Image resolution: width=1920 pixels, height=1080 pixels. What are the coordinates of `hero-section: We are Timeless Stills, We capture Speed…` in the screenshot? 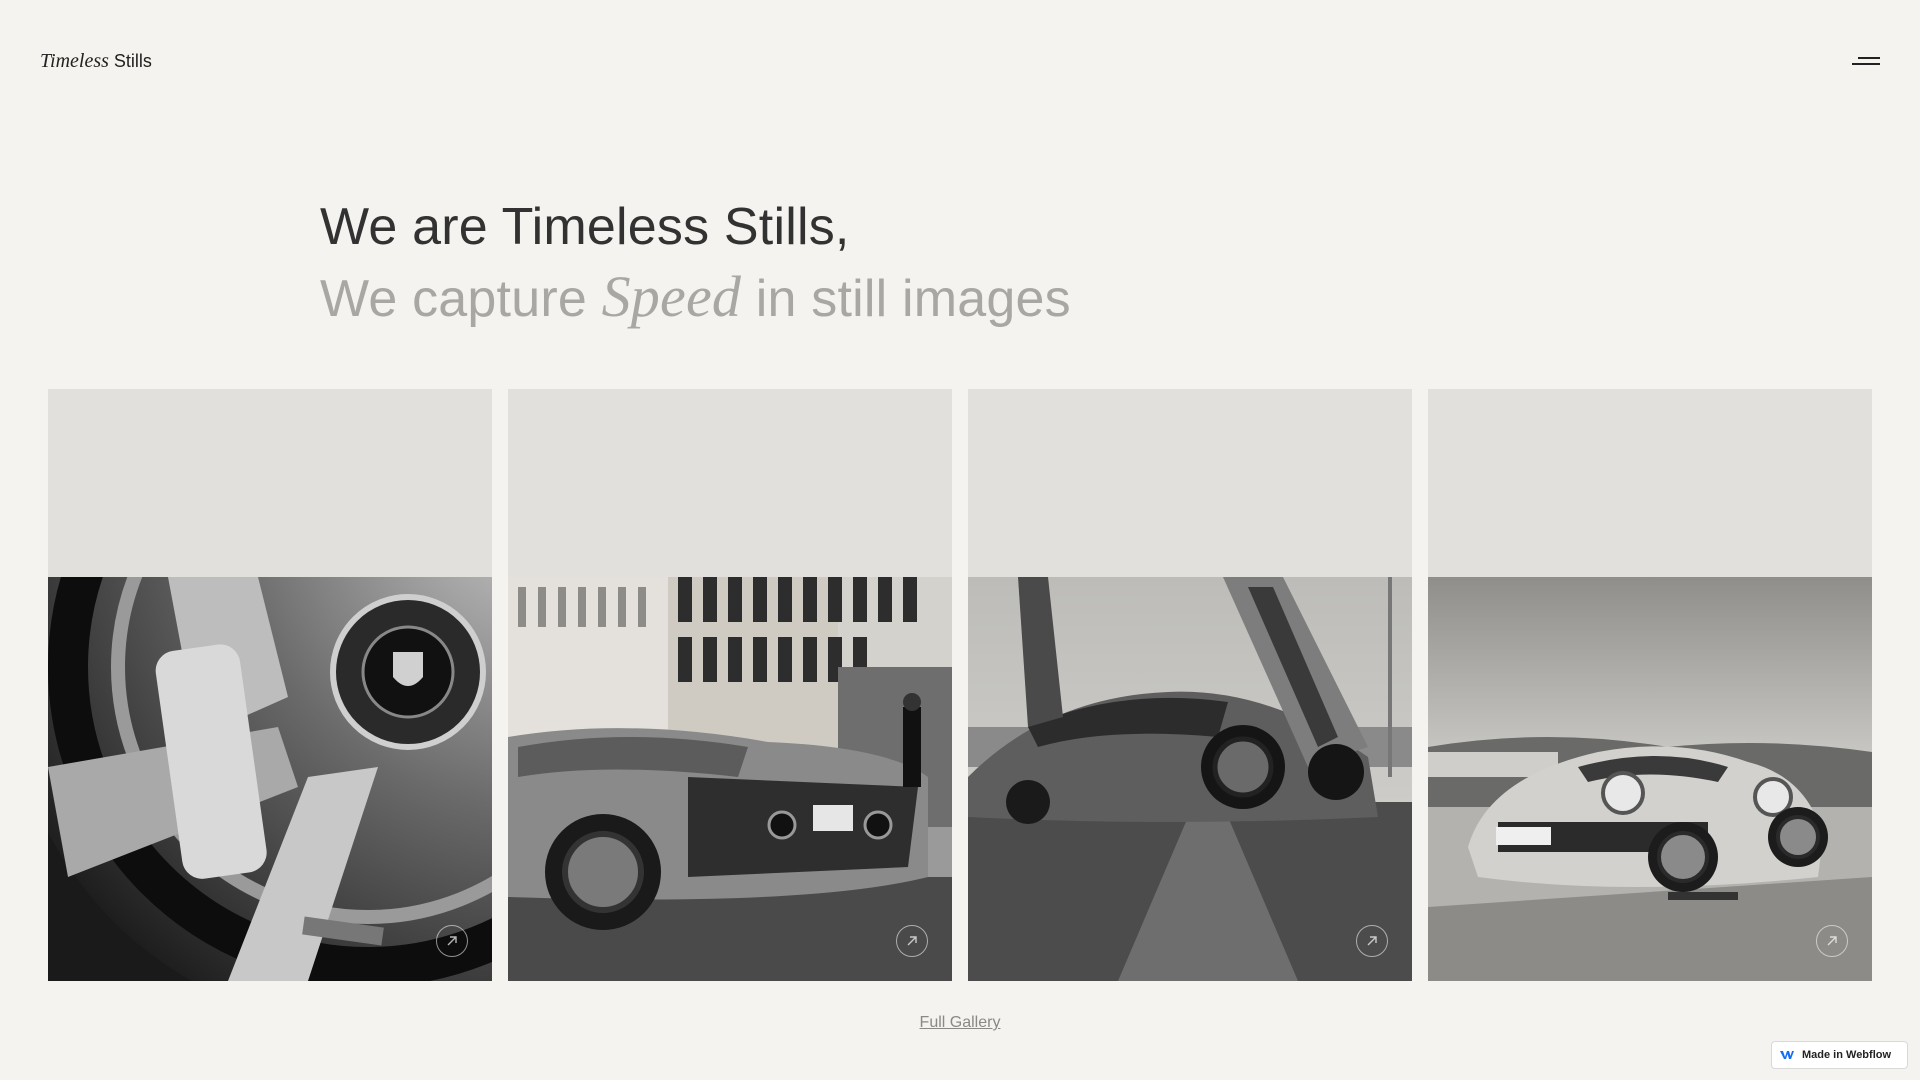 It's located at (970, 263).